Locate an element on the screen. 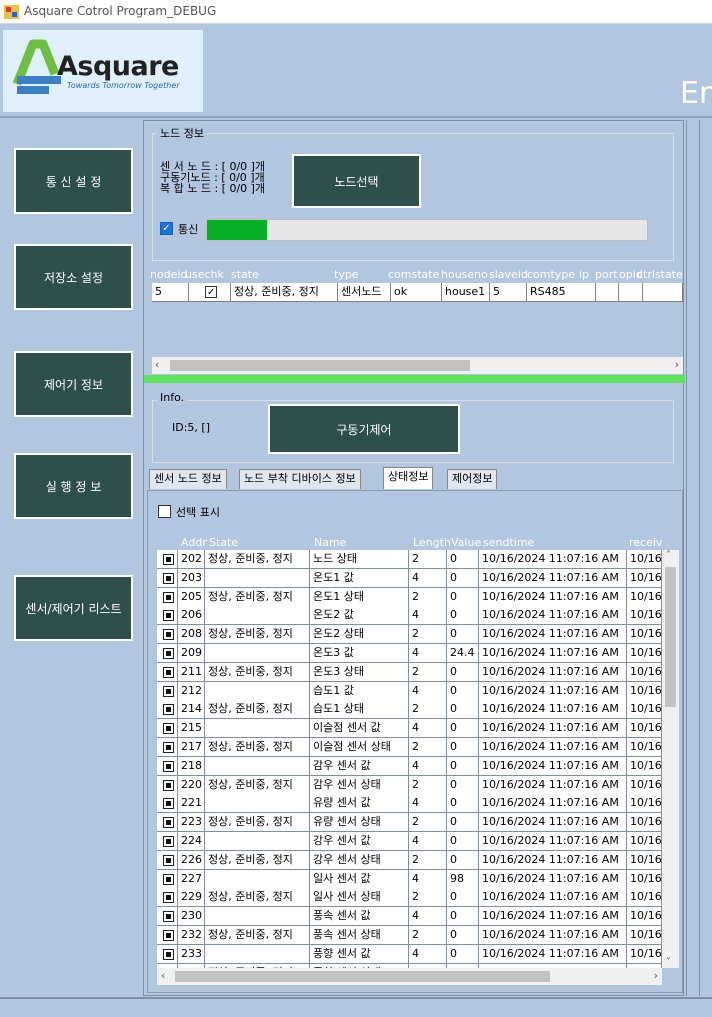 This screenshot has height=1017, width=712. tab-node-device-info: 노드 부착 디바이스 정보 is located at coordinates (300, 479).